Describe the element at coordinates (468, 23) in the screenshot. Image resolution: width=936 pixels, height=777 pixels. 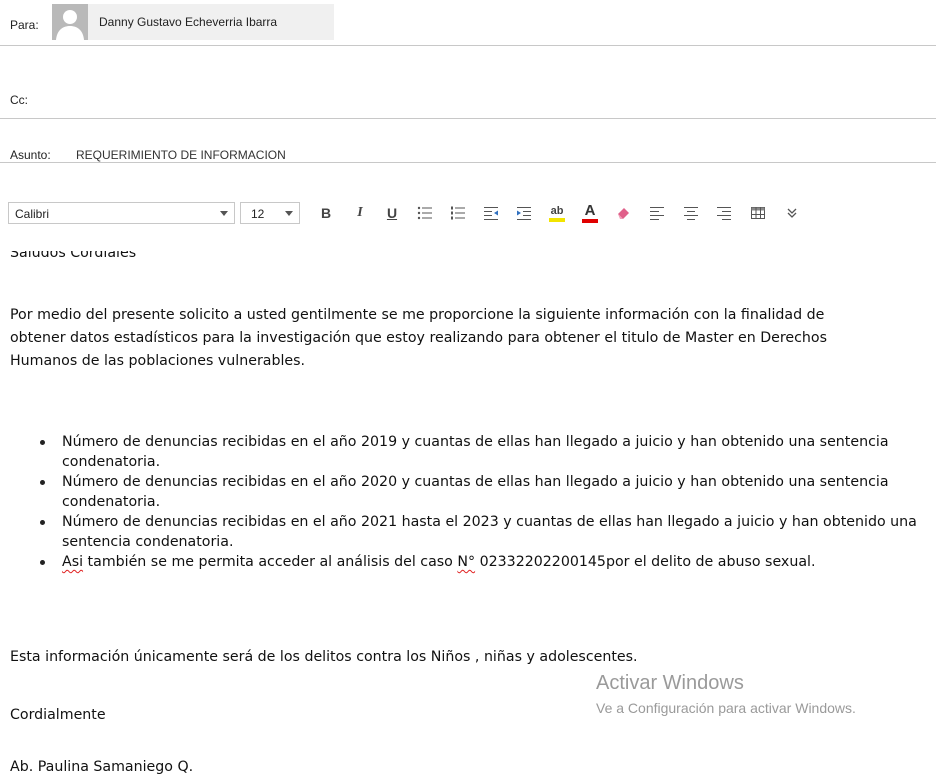
I see `to-field-row: Para: Danny Gustavo Echeverria Ibarra` at that location.